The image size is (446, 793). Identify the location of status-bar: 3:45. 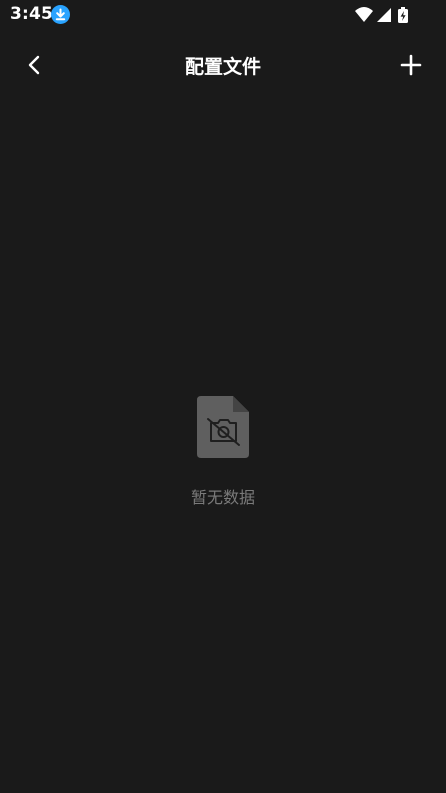
(223, 15).